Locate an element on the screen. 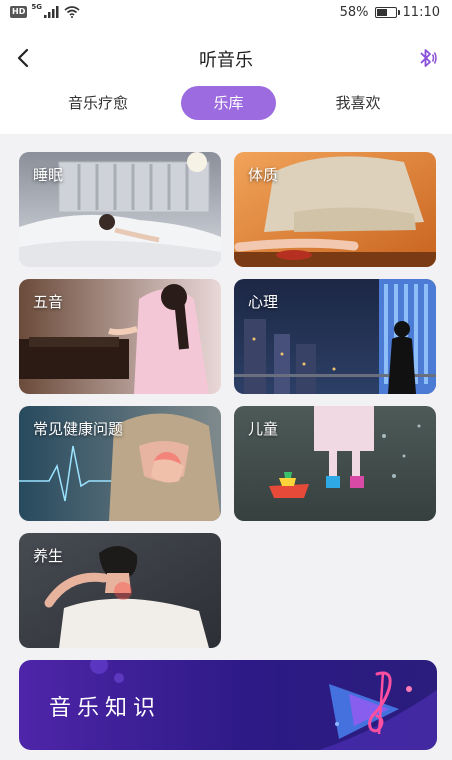  category-label: 心理 is located at coordinates (263, 302).